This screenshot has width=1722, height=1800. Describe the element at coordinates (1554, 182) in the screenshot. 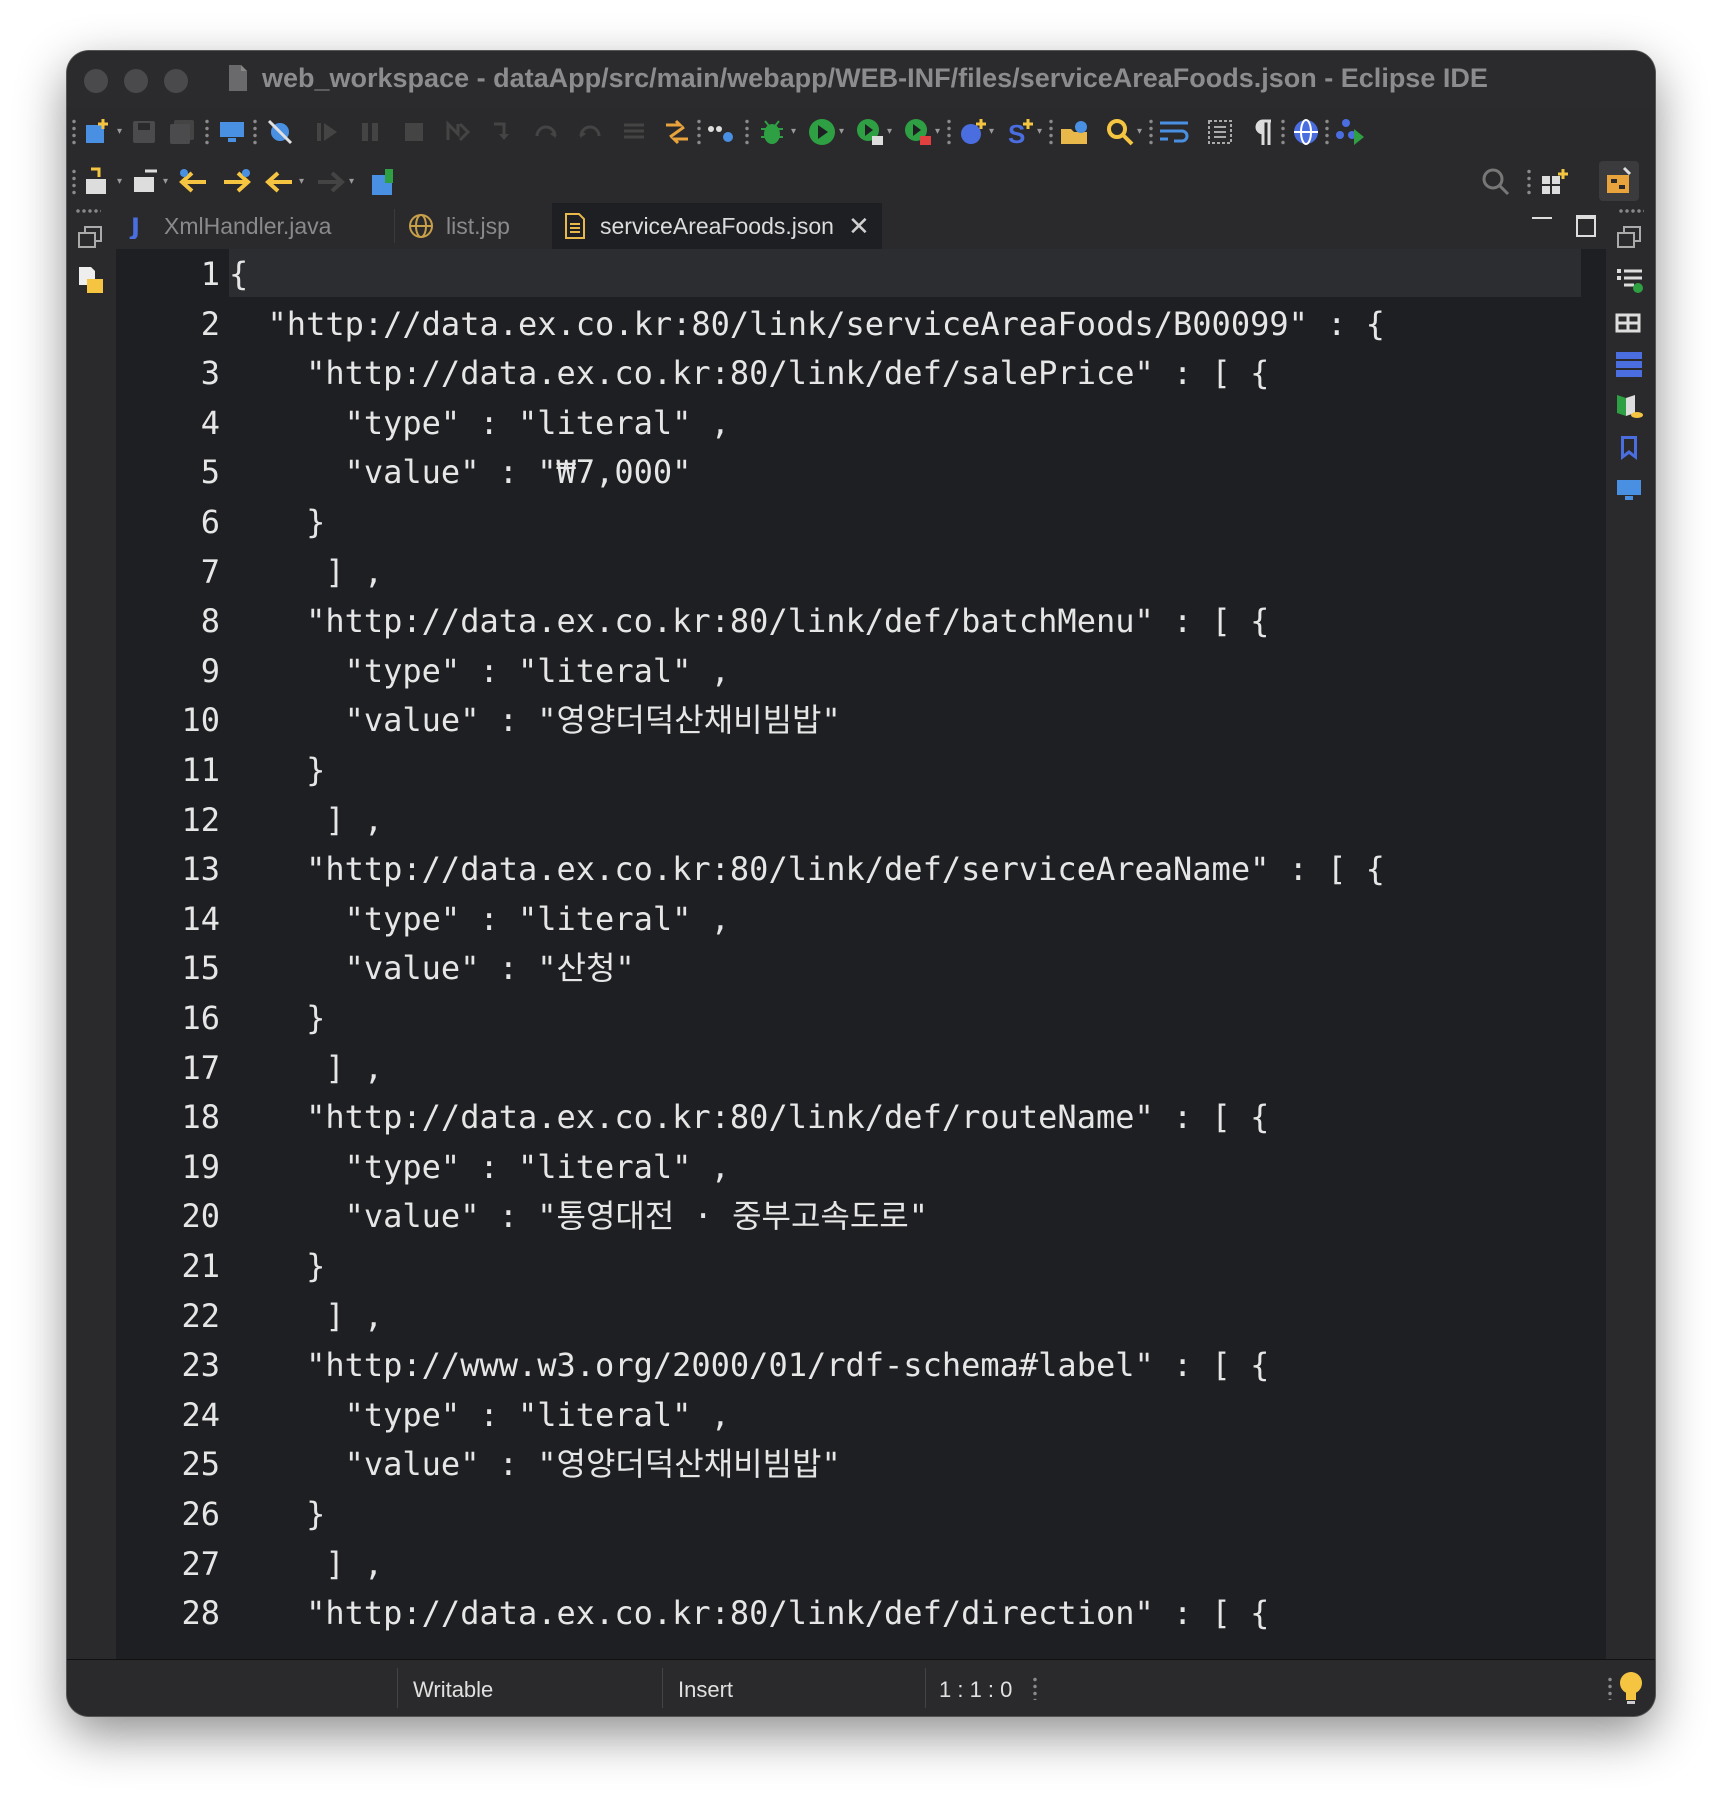

I see `open-perspective-icon` at that location.